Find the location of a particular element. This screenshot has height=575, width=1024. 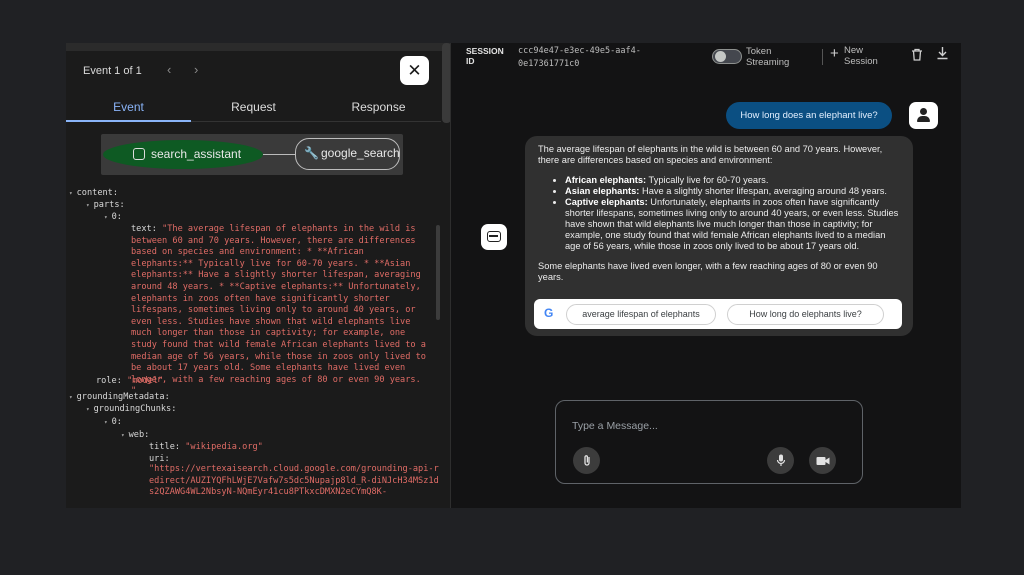

tab-label: Event is located at coordinates (128, 107).